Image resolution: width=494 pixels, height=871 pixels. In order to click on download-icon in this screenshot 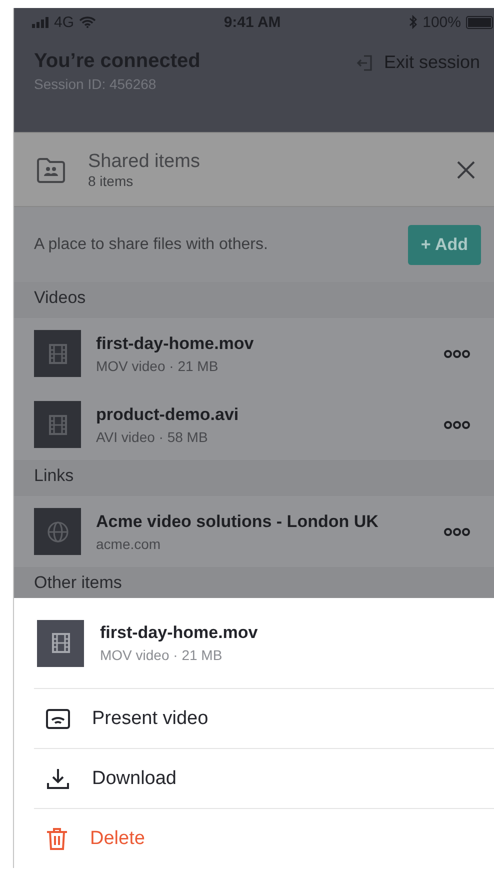, I will do `click(58, 778)`.